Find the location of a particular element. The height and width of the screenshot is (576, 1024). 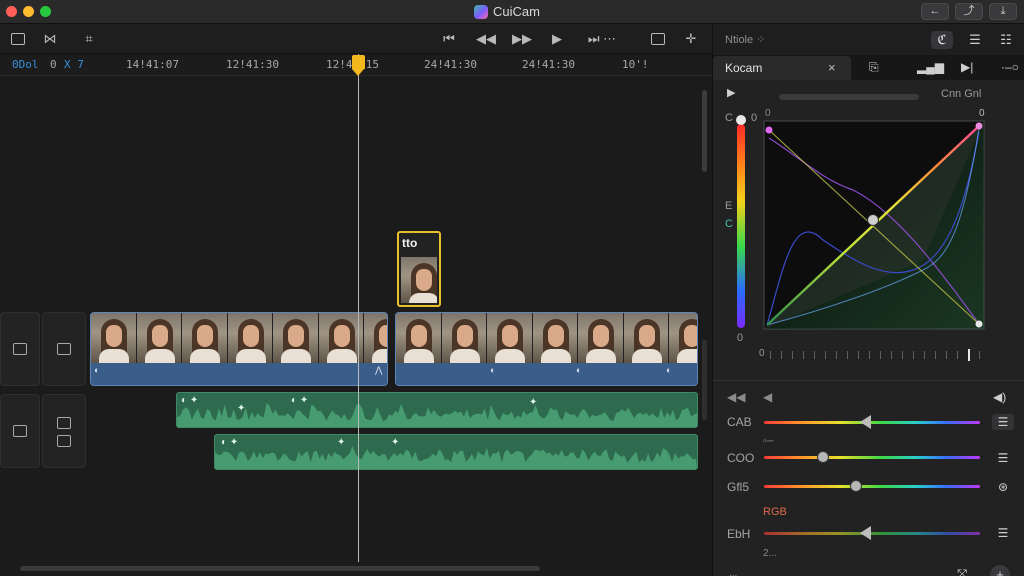

adj-handle-coo is located at coordinates (823, 457).